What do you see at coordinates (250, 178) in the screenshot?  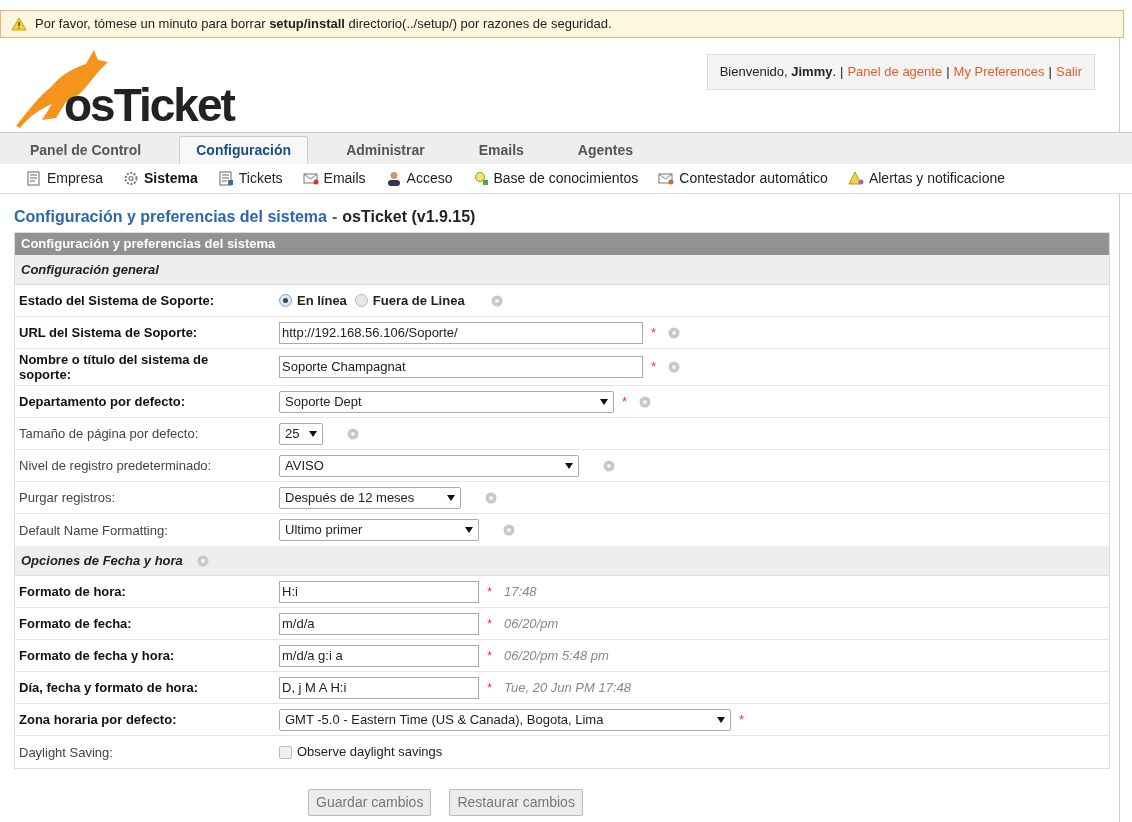 I see `subnav-link: Tickets` at bounding box center [250, 178].